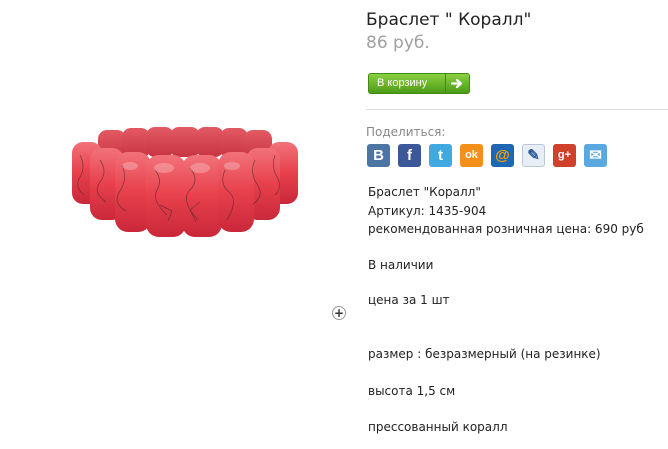 This screenshot has height=449, width=668. What do you see at coordinates (457, 83) in the screenshot?
I see `arrow-right-icon` at bounding box center [457, 83].